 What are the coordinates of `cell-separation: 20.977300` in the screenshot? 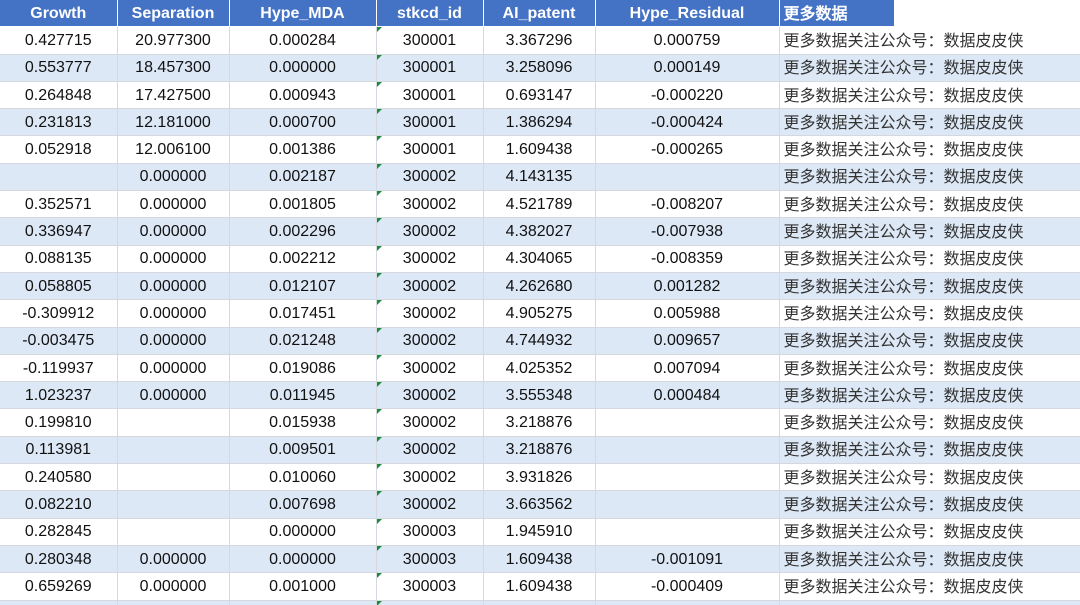 It's located at (173, 40).